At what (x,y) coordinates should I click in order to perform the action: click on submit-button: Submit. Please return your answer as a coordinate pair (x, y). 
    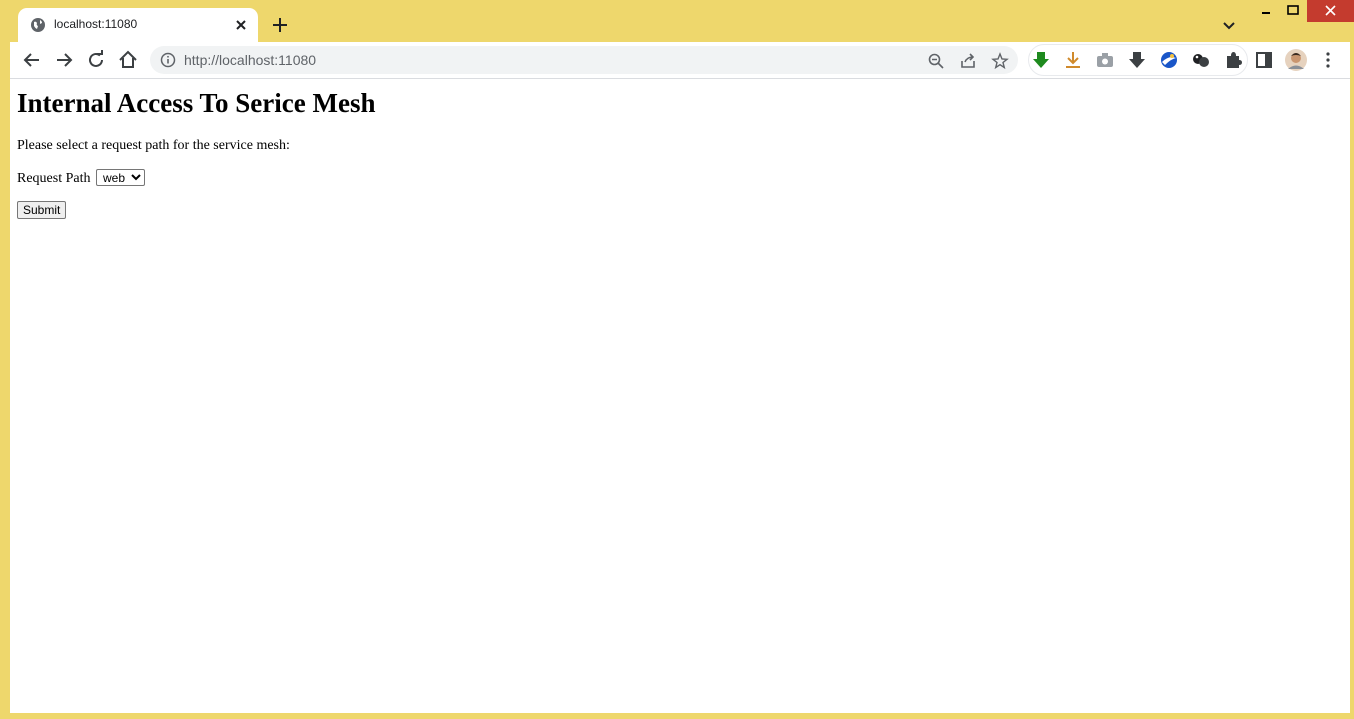
    Looking at the image, I should click on (42, 210).